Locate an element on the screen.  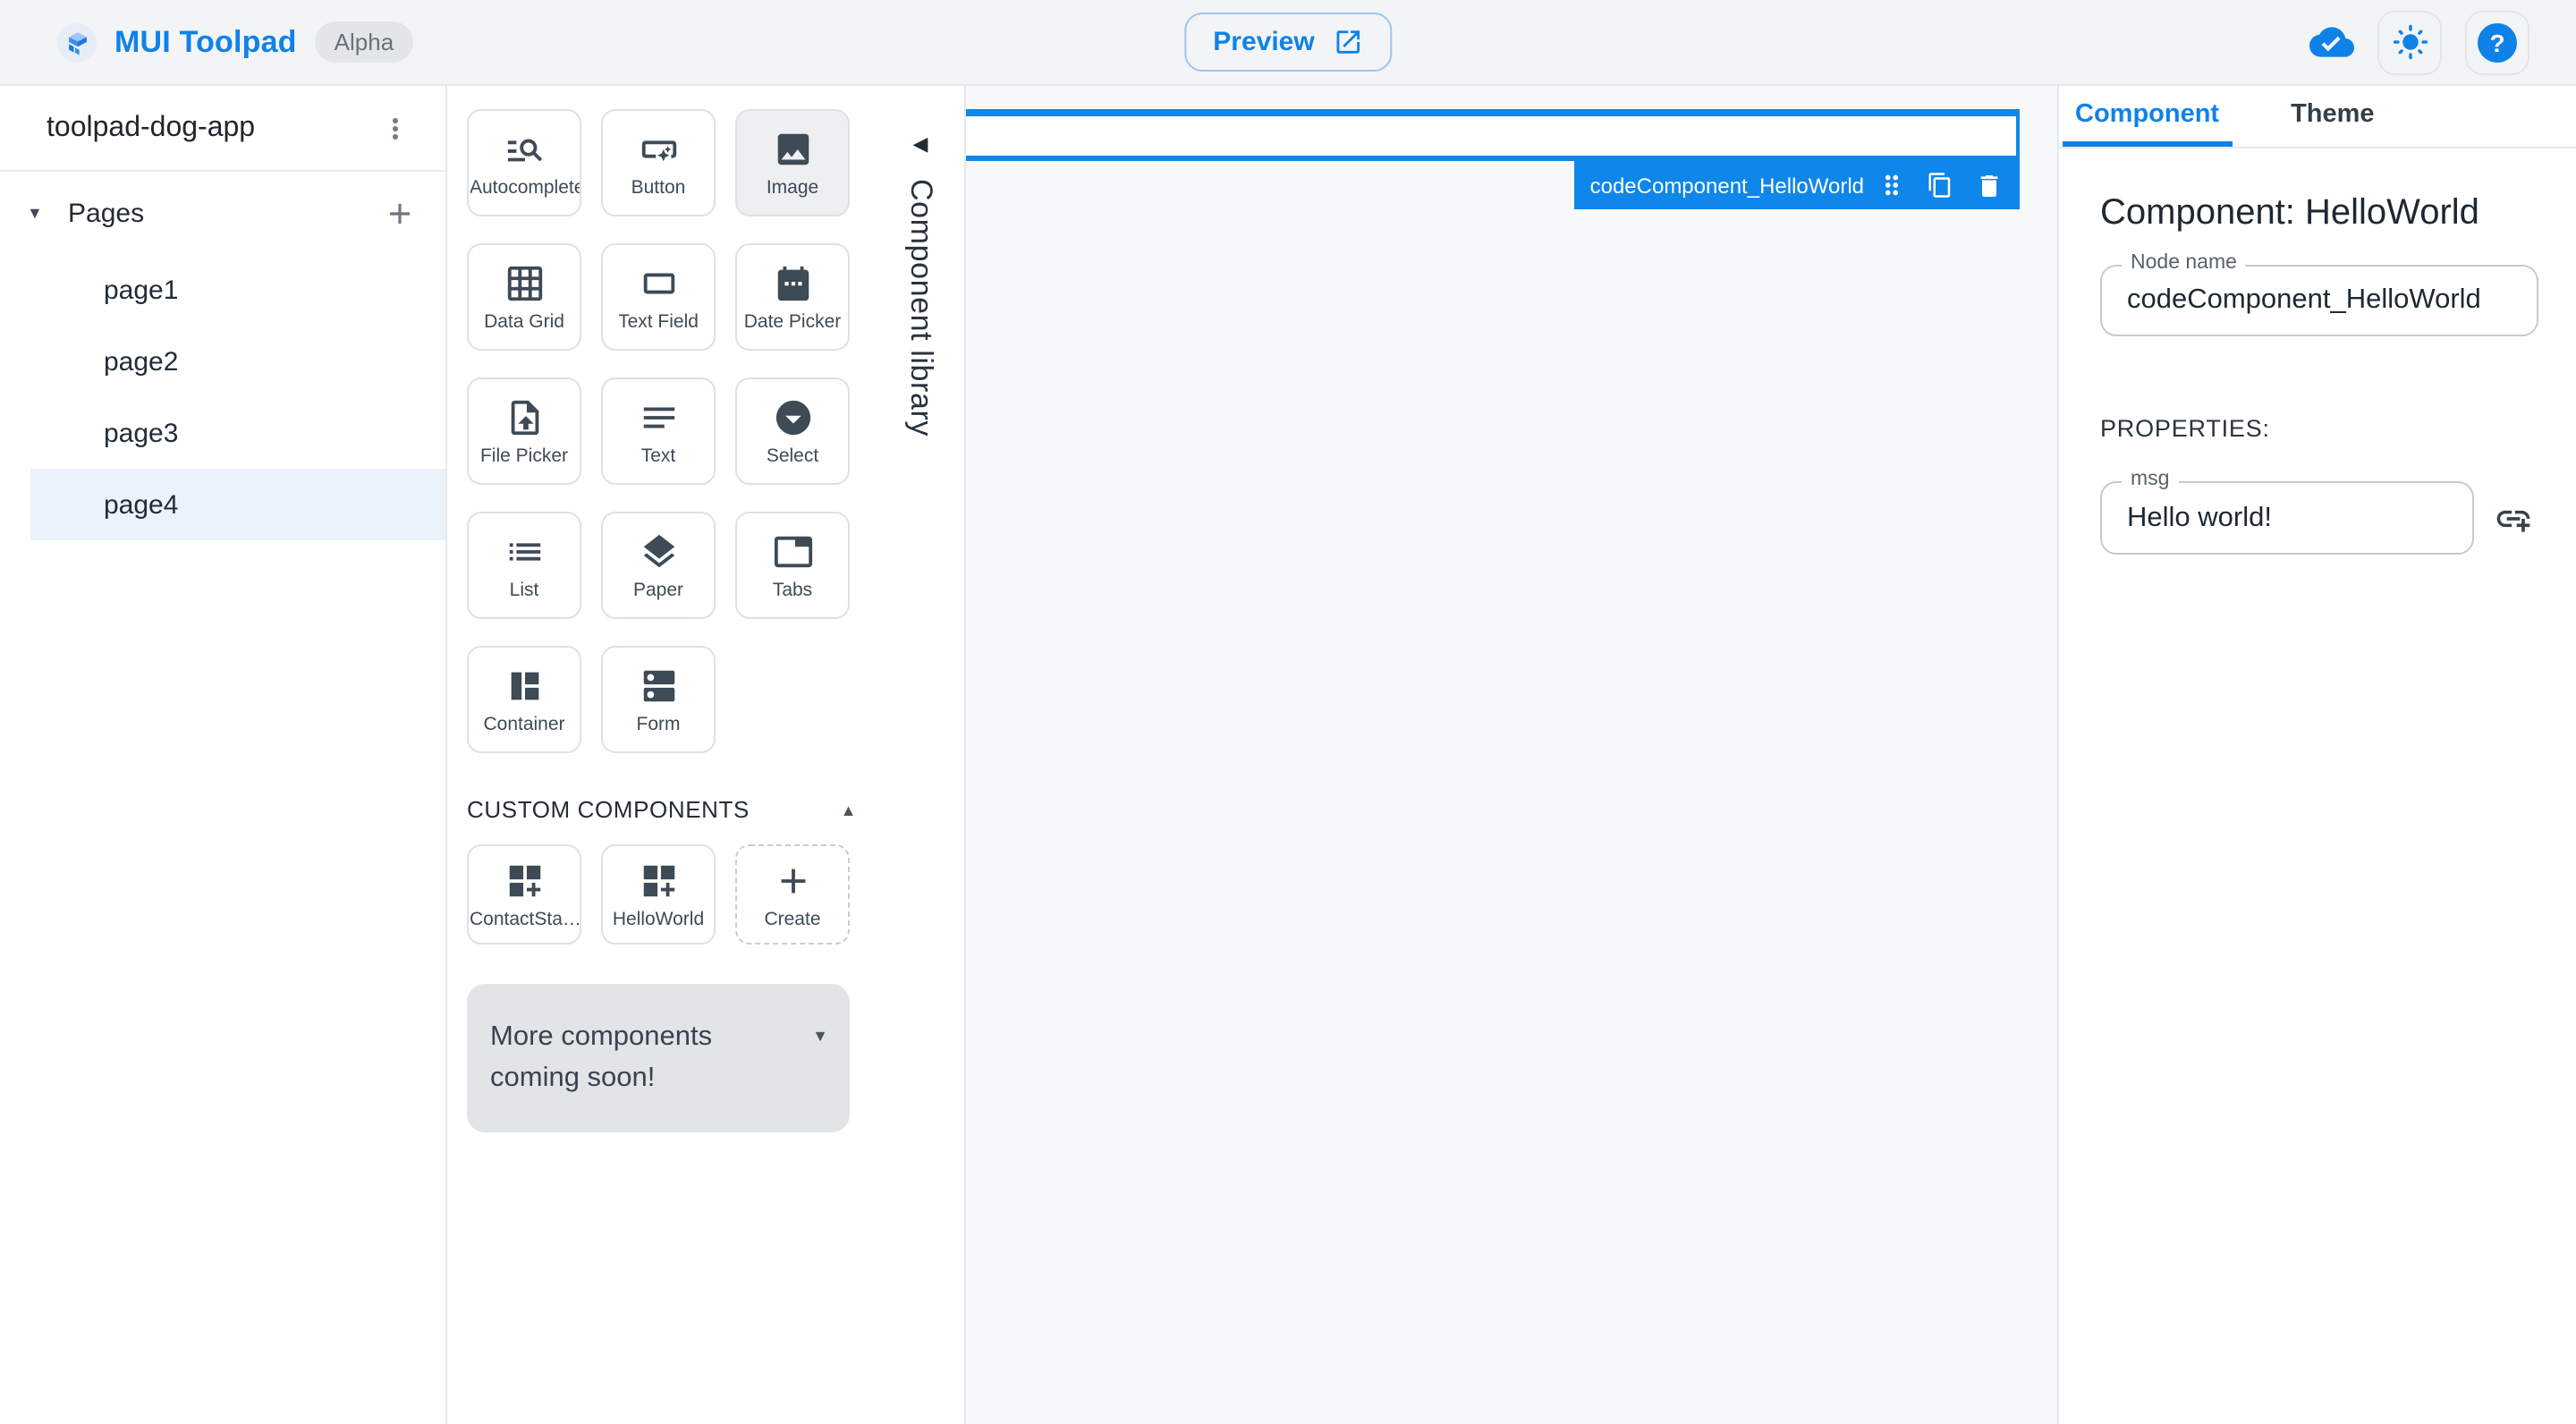
bind-property-button is located at coordinates (2513, 518).